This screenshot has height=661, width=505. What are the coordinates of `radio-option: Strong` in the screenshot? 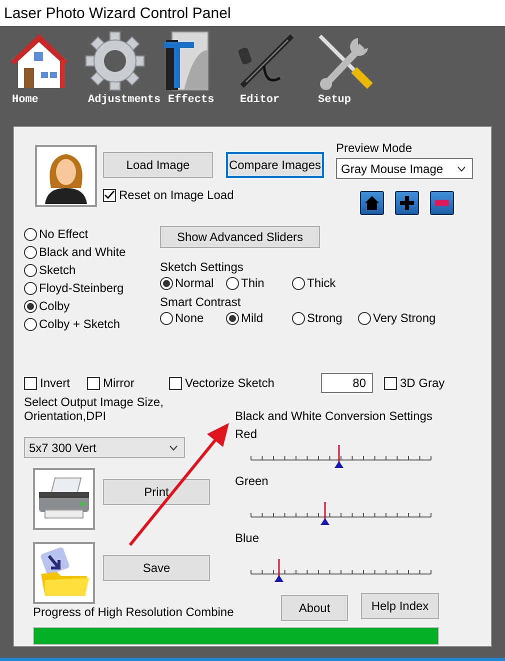 It's located at (325, 318).